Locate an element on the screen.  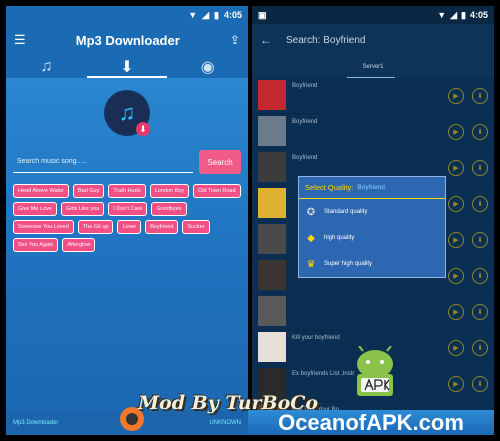
song-chip: Give Me Love is located at coordinates (35, 209).